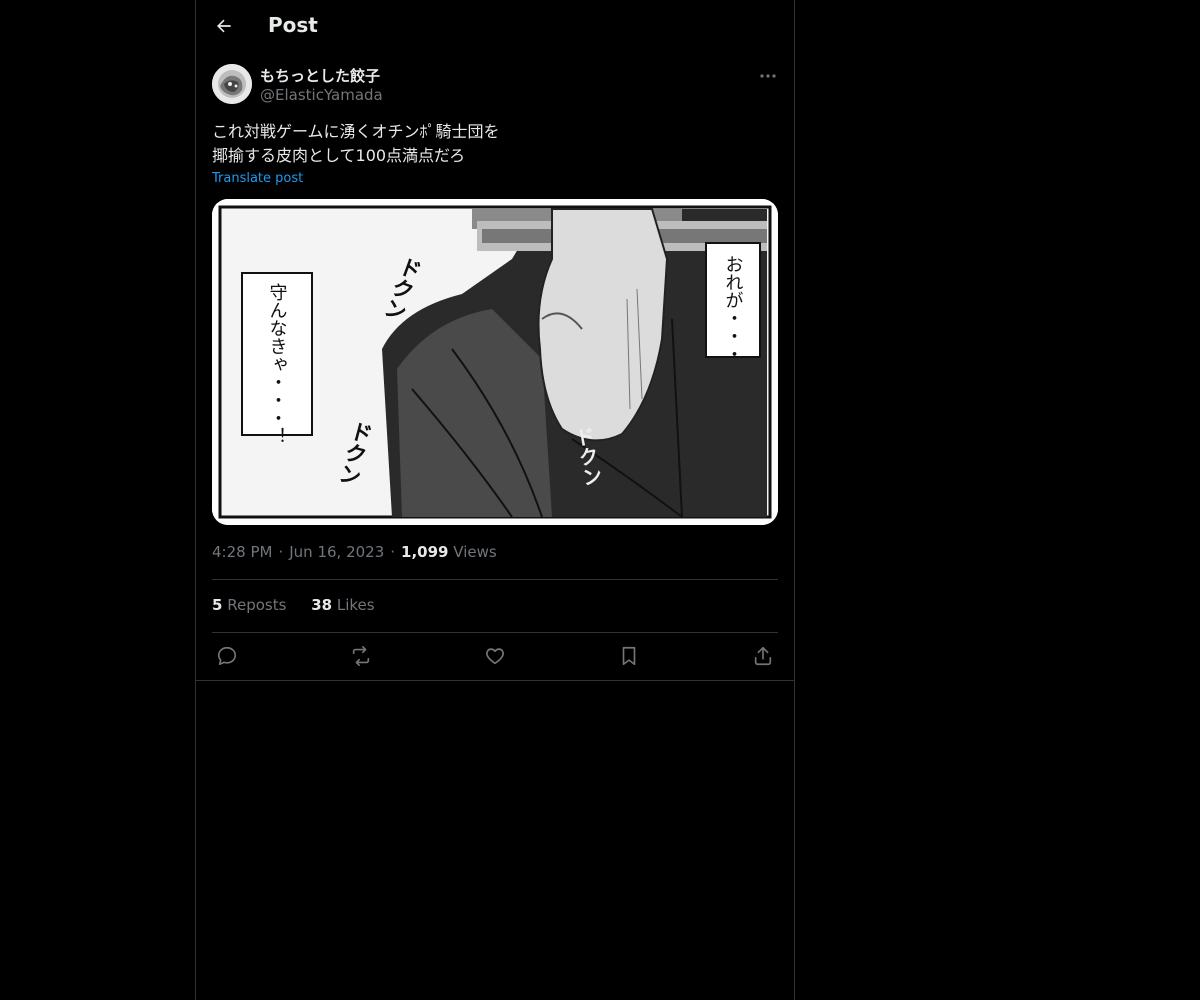 This screenshot has height=1000, width=1200. I want to click on likes-label: Likes, so click(355, 605).